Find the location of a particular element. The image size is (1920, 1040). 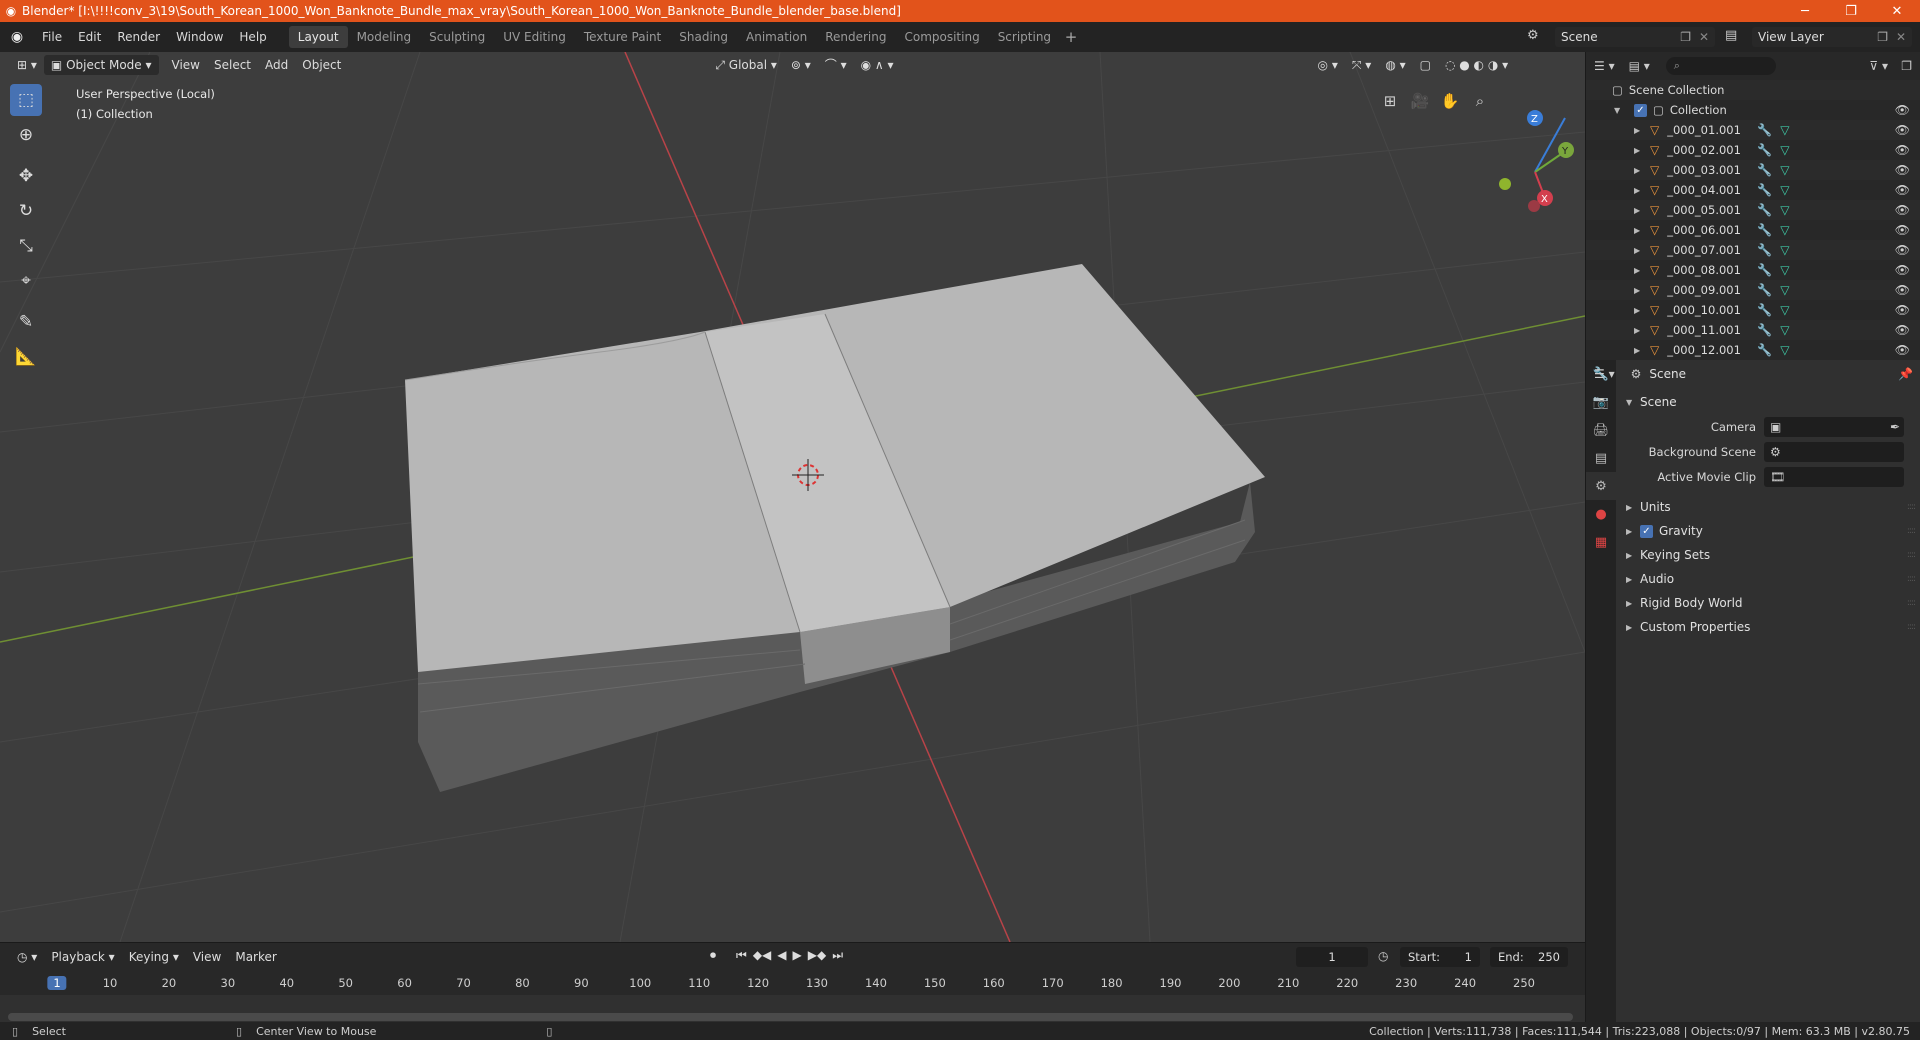

keying-sets-panel-header: ▶ Keying Sets:::: is located at coordinates (1768, 555).